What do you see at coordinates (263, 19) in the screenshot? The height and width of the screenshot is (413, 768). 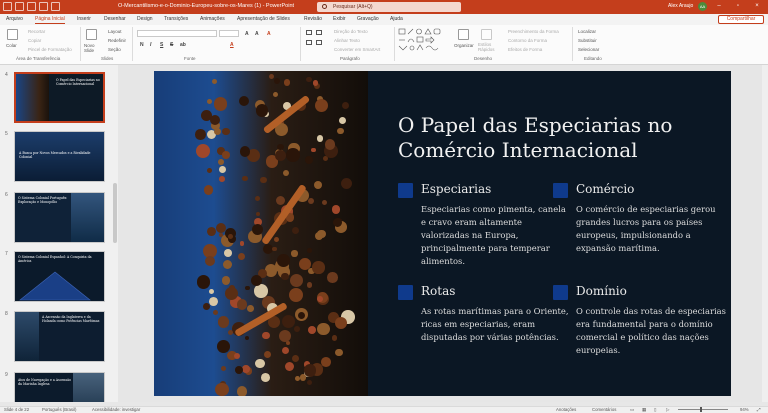 I see `tab-apresentacao: Apresentação de Slides` at bounding box center [263, 19].